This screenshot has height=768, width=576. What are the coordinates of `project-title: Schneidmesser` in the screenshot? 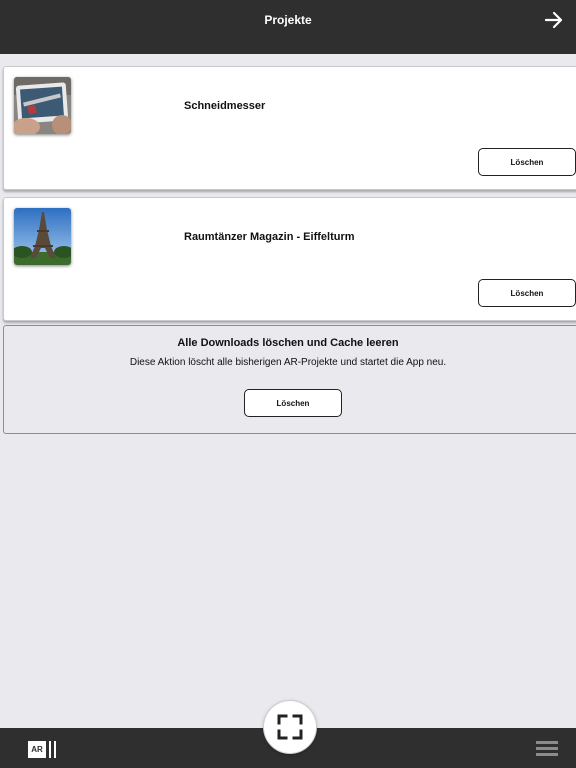 It's located at (225, 106).